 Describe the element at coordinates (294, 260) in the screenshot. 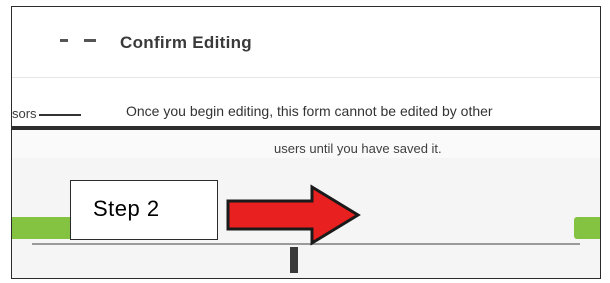

I see `footer-marker` at that location.